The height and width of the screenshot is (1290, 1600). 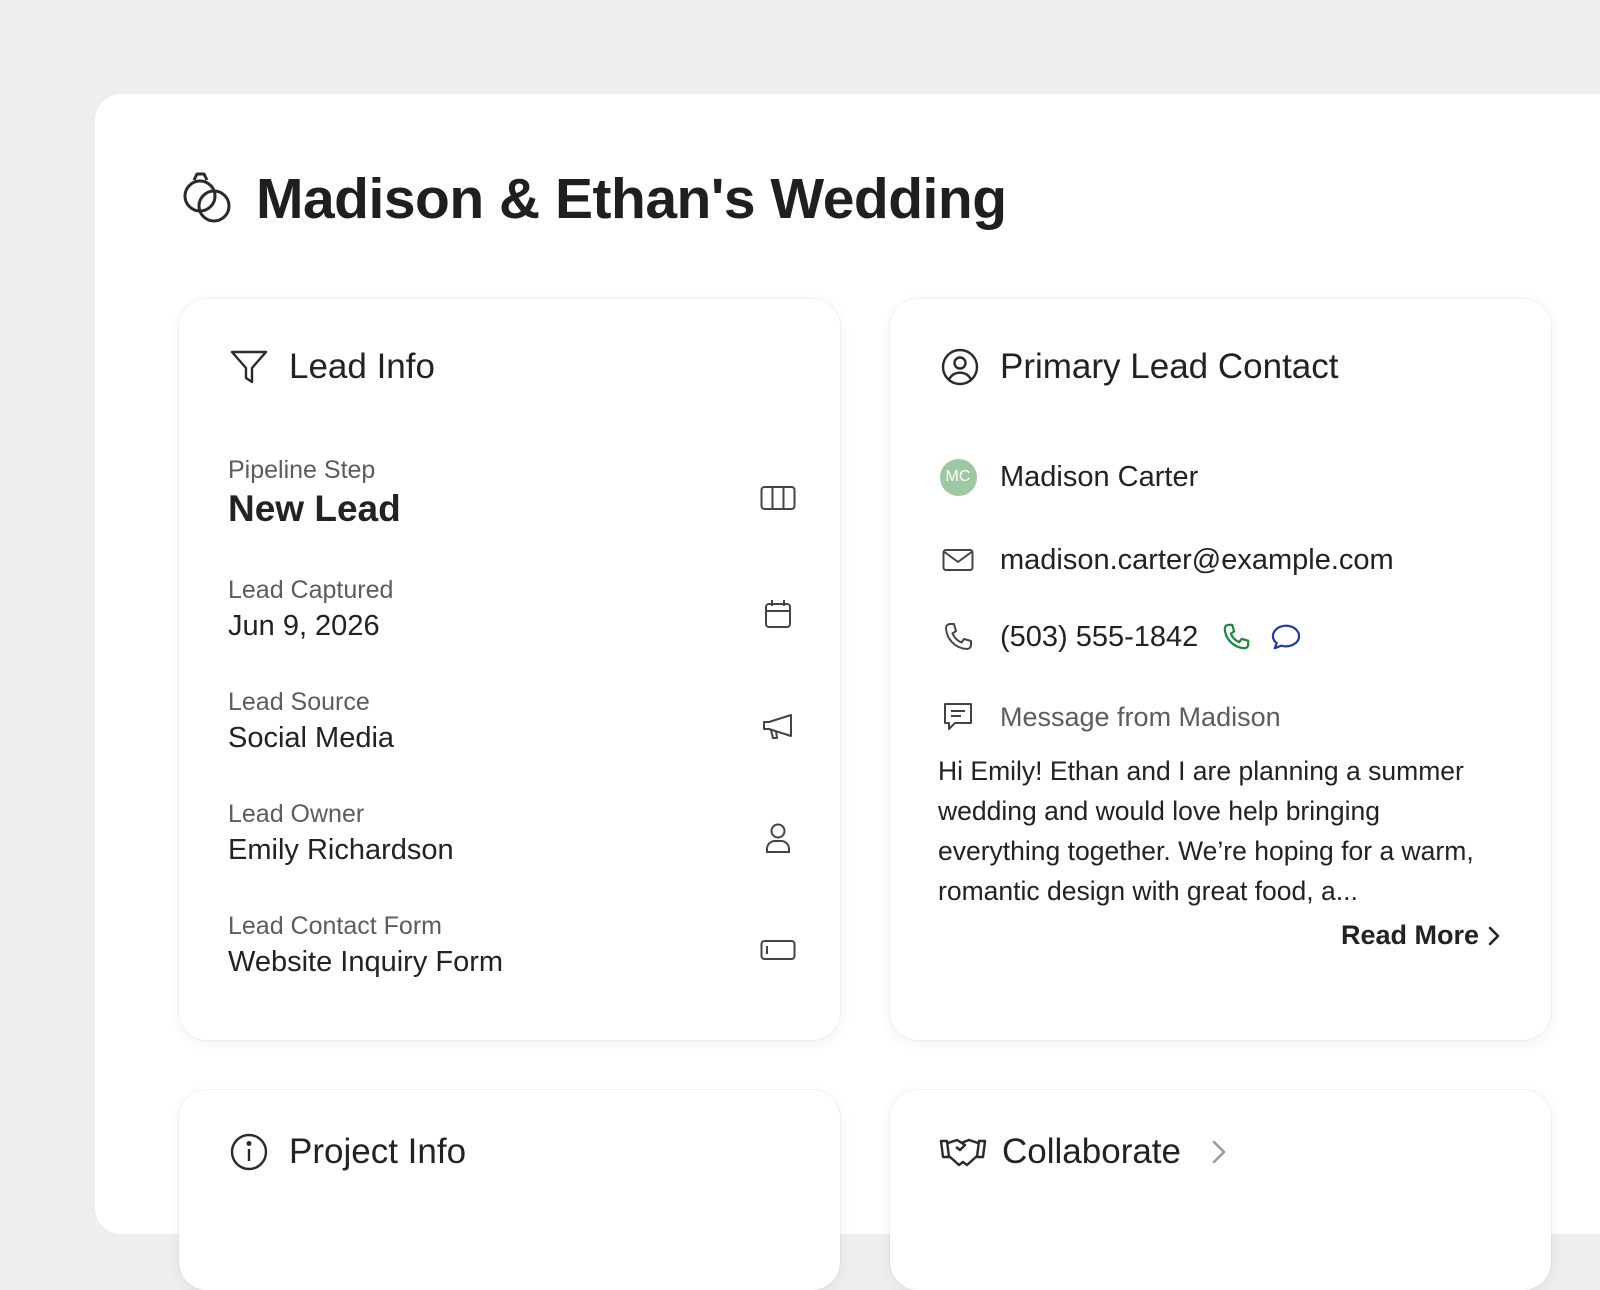 I want to click on user-circle-icon, so click(x=960, y=367).